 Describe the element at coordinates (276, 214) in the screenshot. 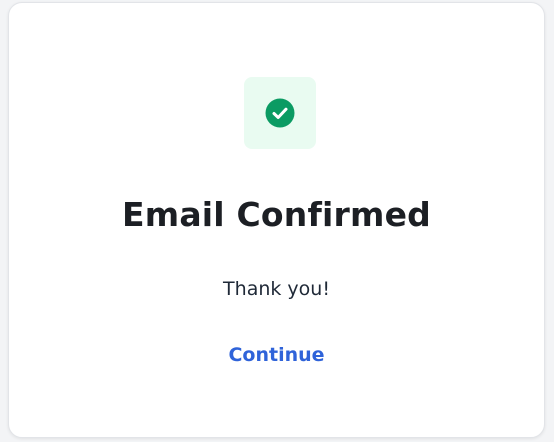

I see `page-title: Email Confirmed` at that location.